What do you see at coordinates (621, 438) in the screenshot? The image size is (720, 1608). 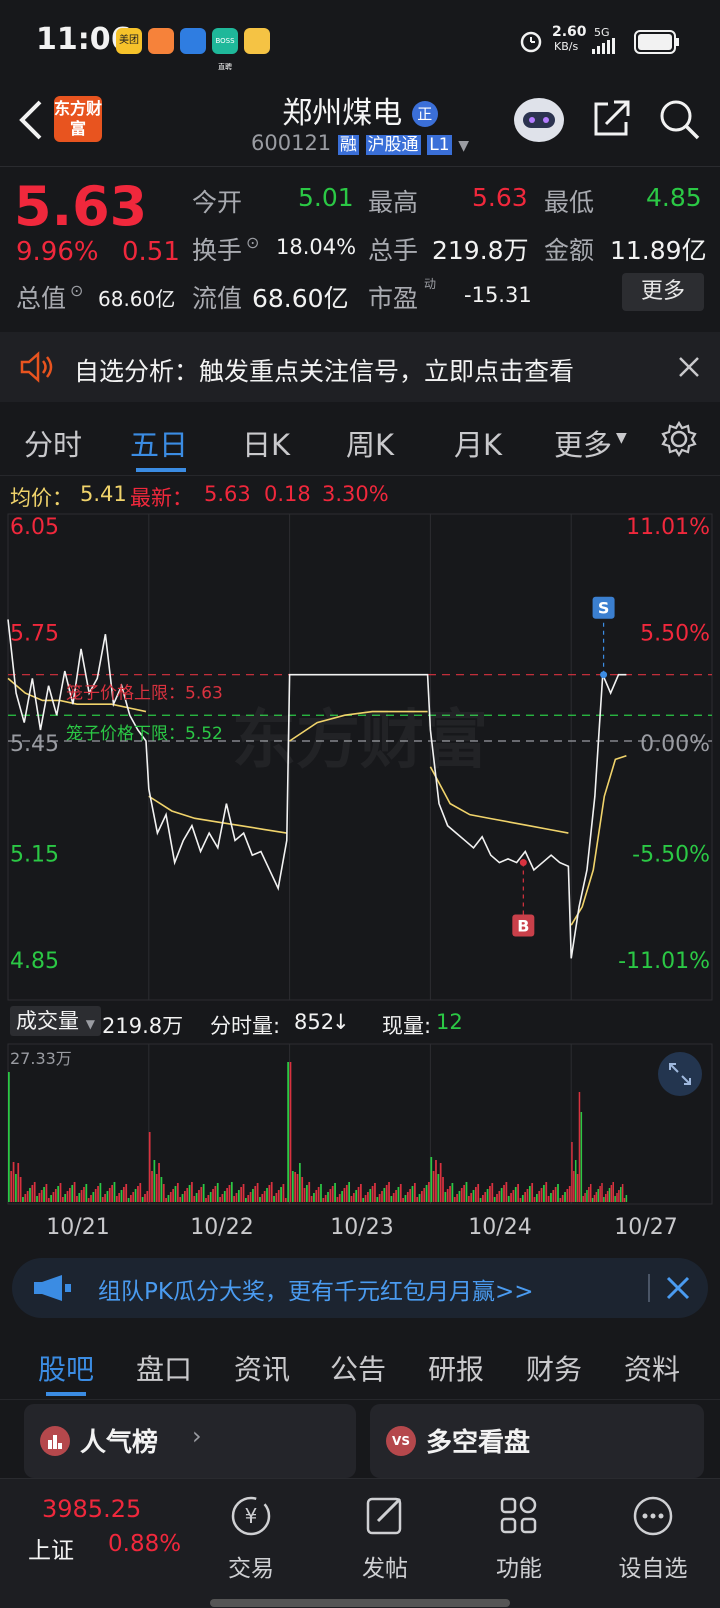 I see `tab-more-caret-icon: ▼` at bounding box center [621, 438].